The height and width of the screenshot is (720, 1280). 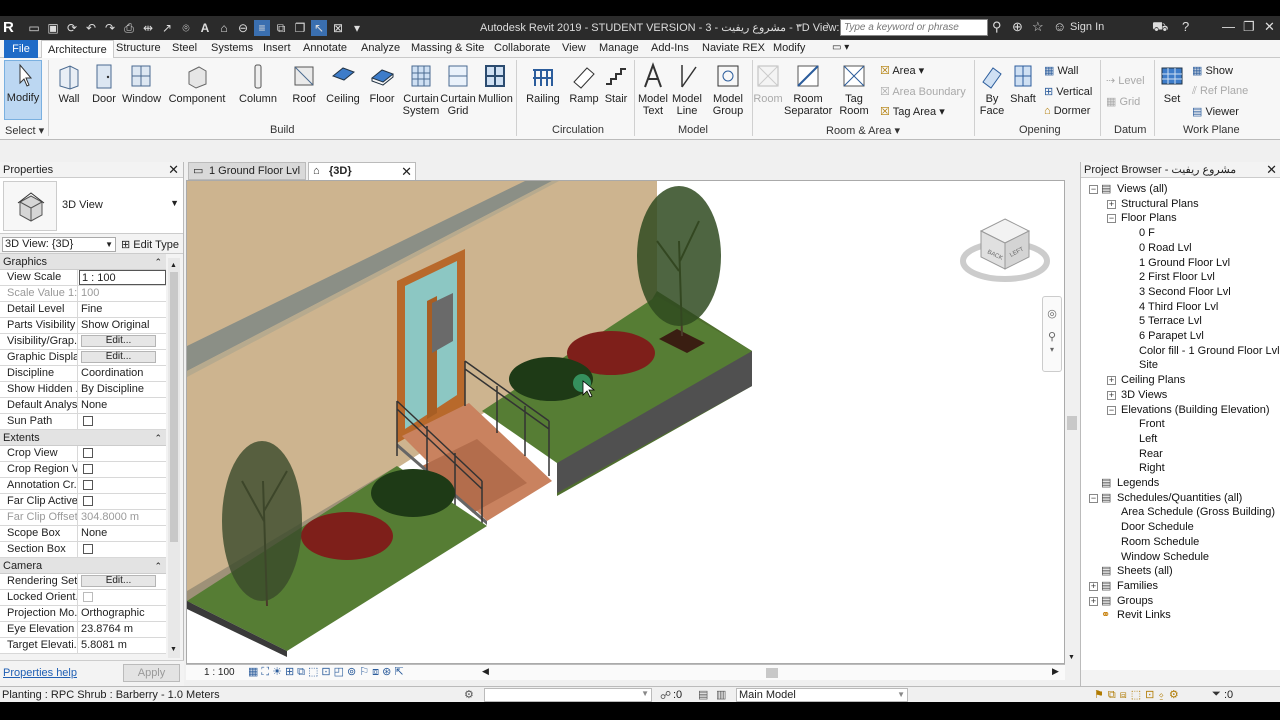 What do you see at coordinates (129, 28) in the screenshot?
I see `print-icon: ⎙` at bounding box center [129, 28].